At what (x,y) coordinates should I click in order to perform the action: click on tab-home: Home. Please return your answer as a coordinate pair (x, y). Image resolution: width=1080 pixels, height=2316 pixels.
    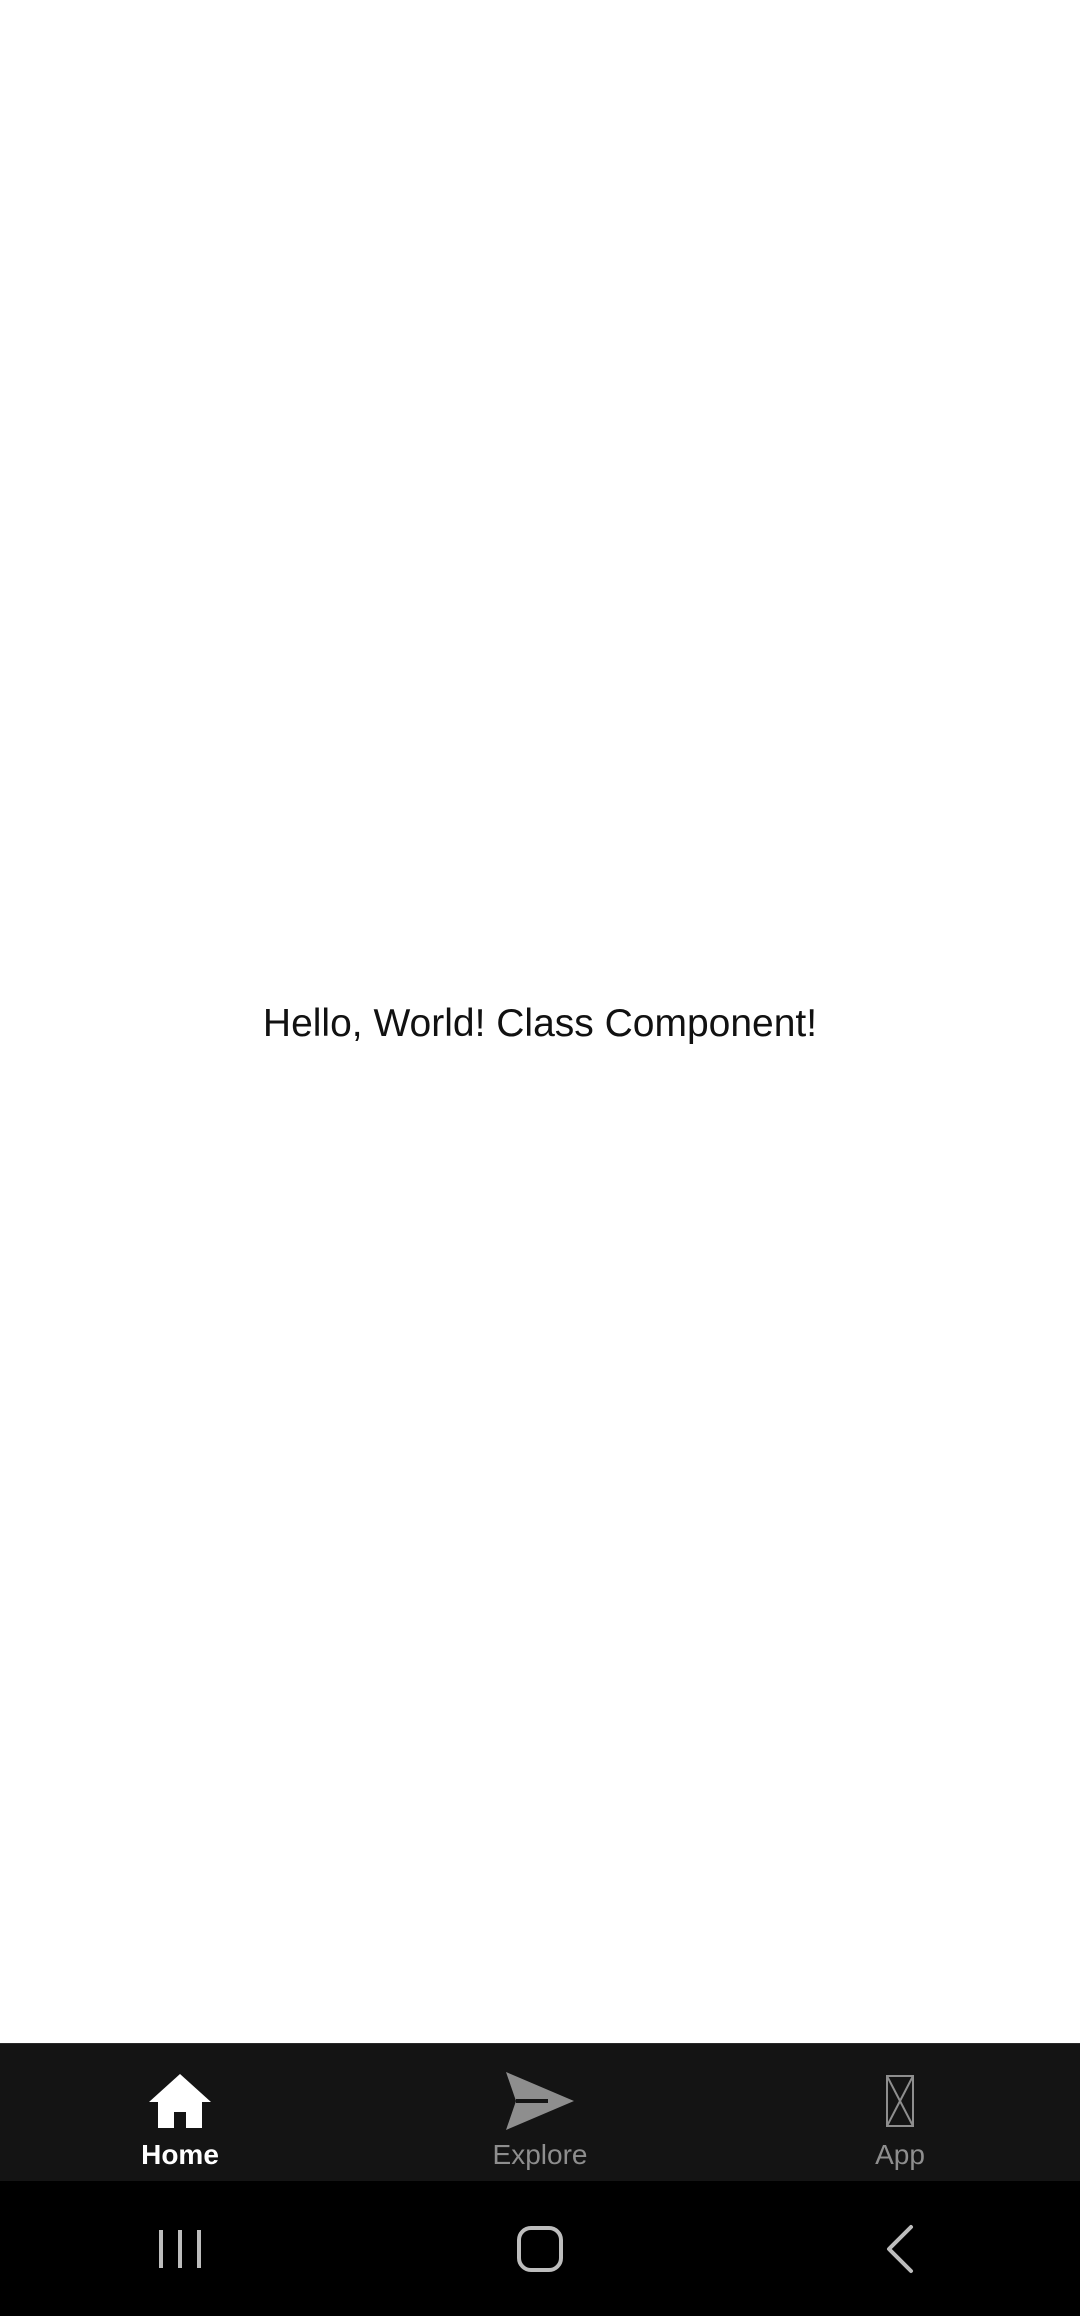
    Looking at the image, I should click on (180, 2112).